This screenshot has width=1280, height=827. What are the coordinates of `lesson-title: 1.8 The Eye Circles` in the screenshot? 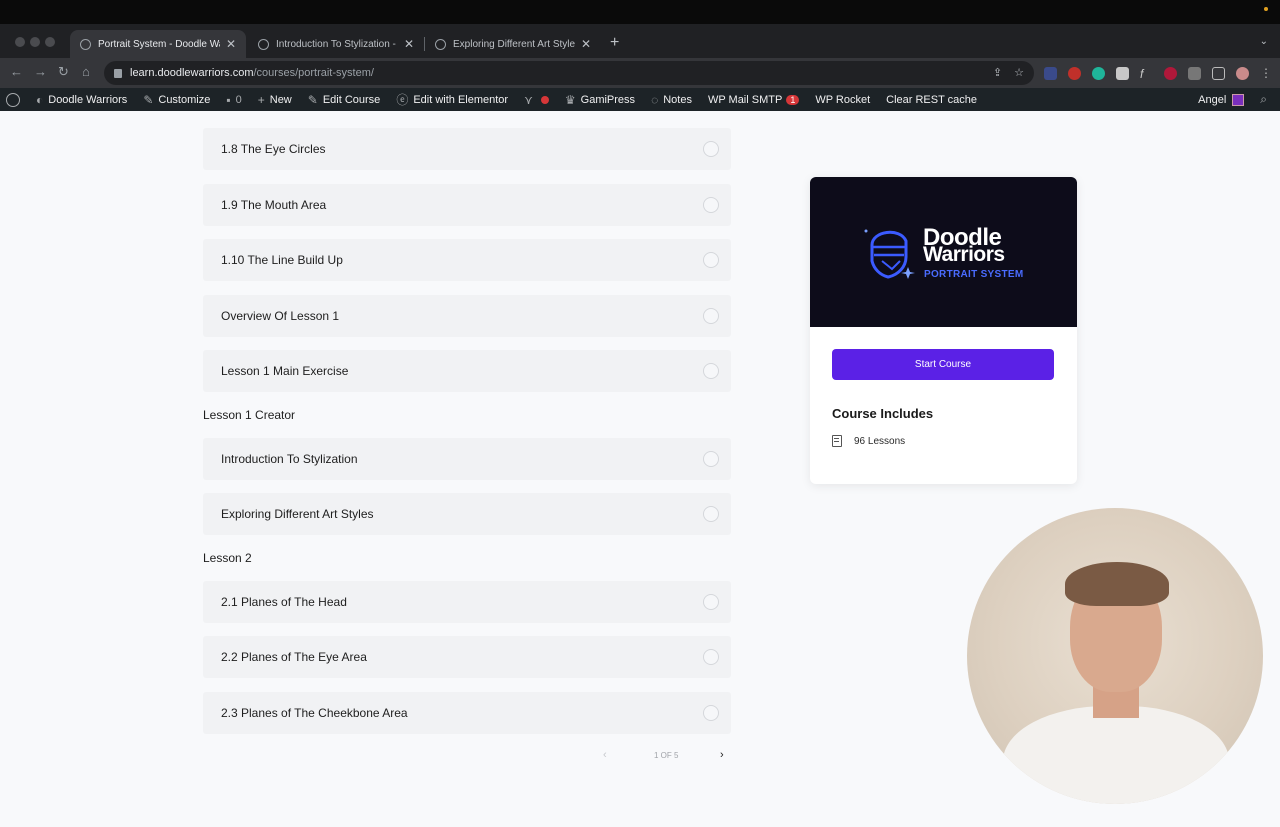 It's located at (273, 149).